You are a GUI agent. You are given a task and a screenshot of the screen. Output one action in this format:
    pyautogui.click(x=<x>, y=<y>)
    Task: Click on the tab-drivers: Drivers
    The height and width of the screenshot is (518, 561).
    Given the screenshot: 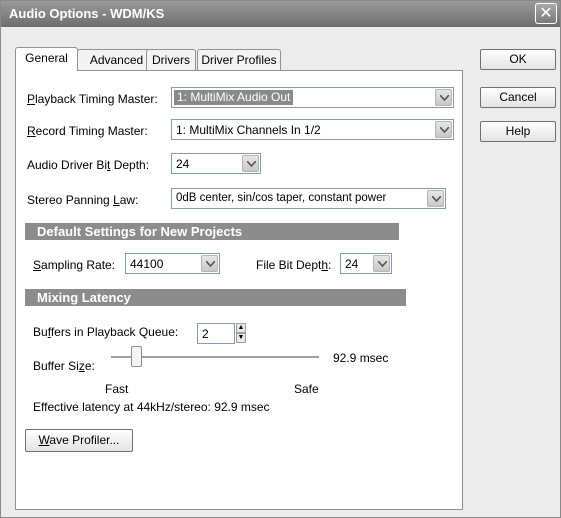 What is the action you would take?
    pyautogui.click(x=171, y=59)
    